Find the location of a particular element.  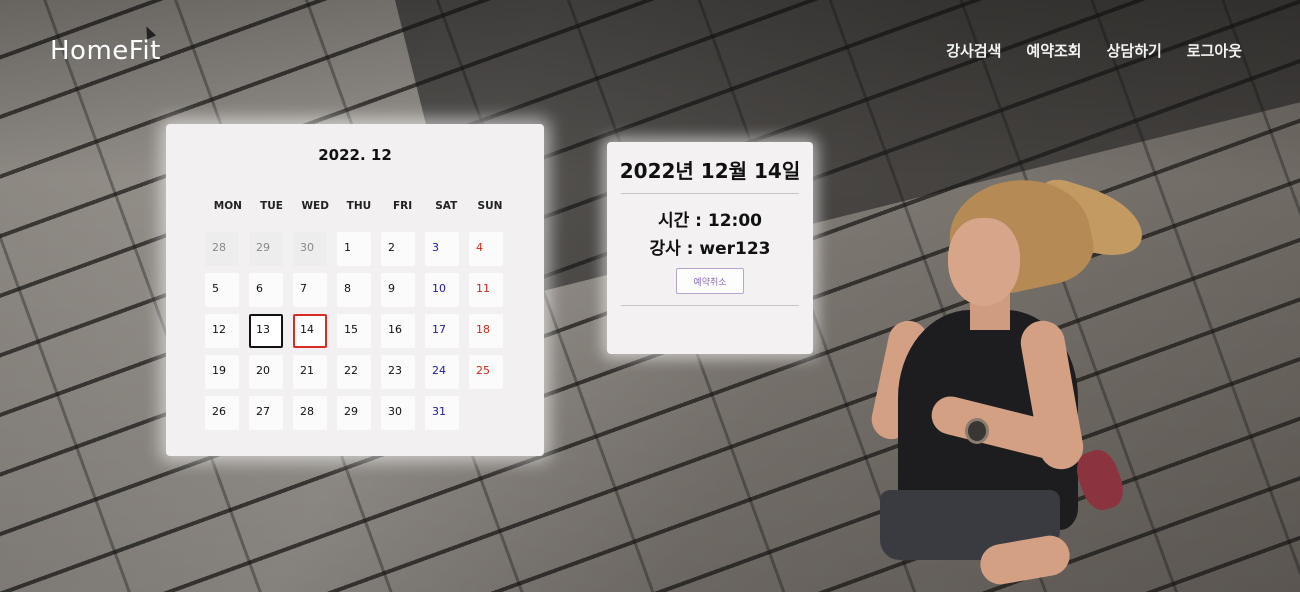

calendar-day-2: 2 is located at coordinates (398, 249).